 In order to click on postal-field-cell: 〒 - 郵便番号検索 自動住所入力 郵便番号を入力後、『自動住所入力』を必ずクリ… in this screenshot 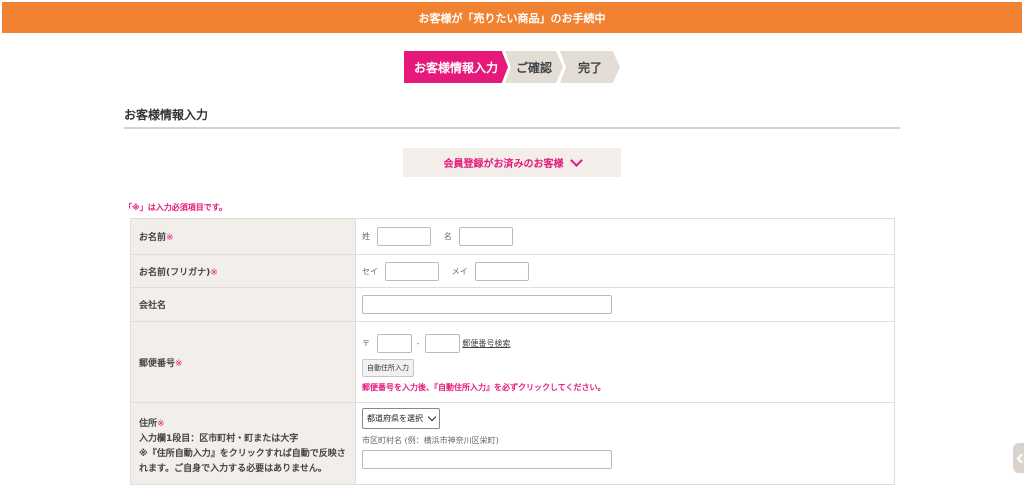, I will do `click(625, 362)`.